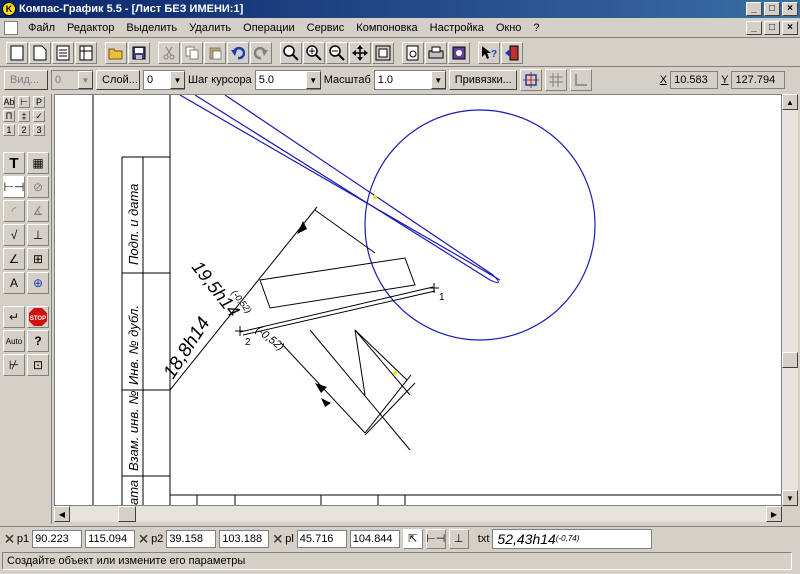 The width and height of the screenshot is (800, 574). I want to click on measured-line-a, so click(336, 309).